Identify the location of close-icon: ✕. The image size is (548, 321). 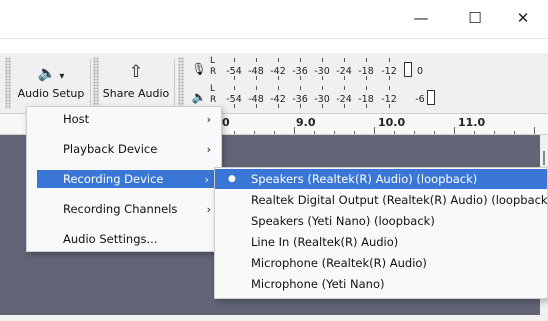
(523, 18).